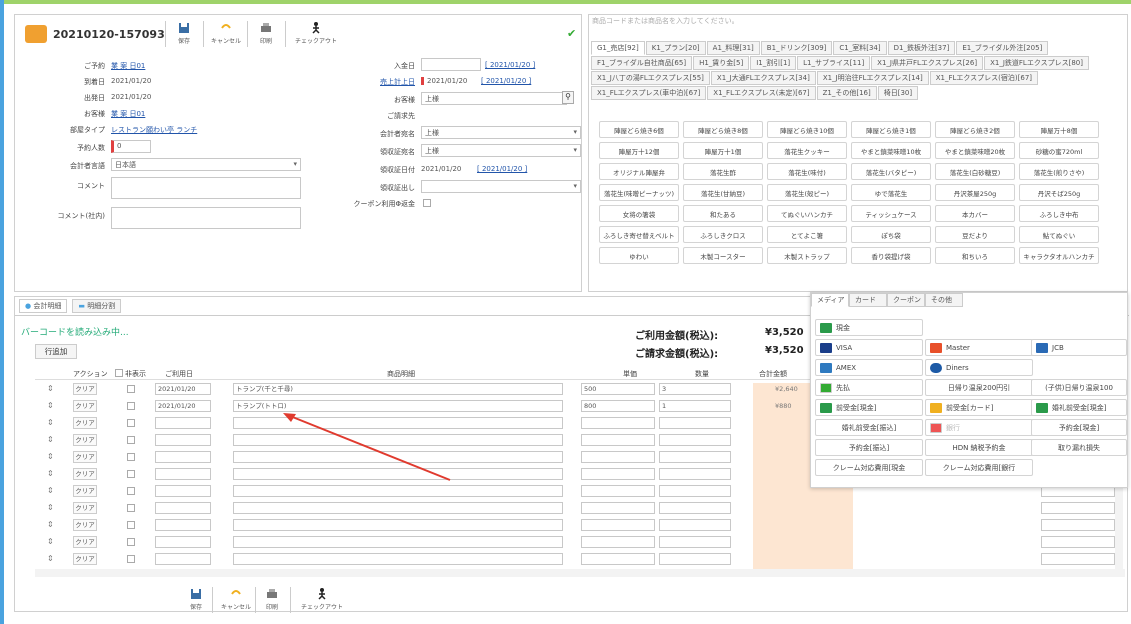  I want to click on product-tab: X1_FLエクスプレス(未定)[67], so click(761, 93).